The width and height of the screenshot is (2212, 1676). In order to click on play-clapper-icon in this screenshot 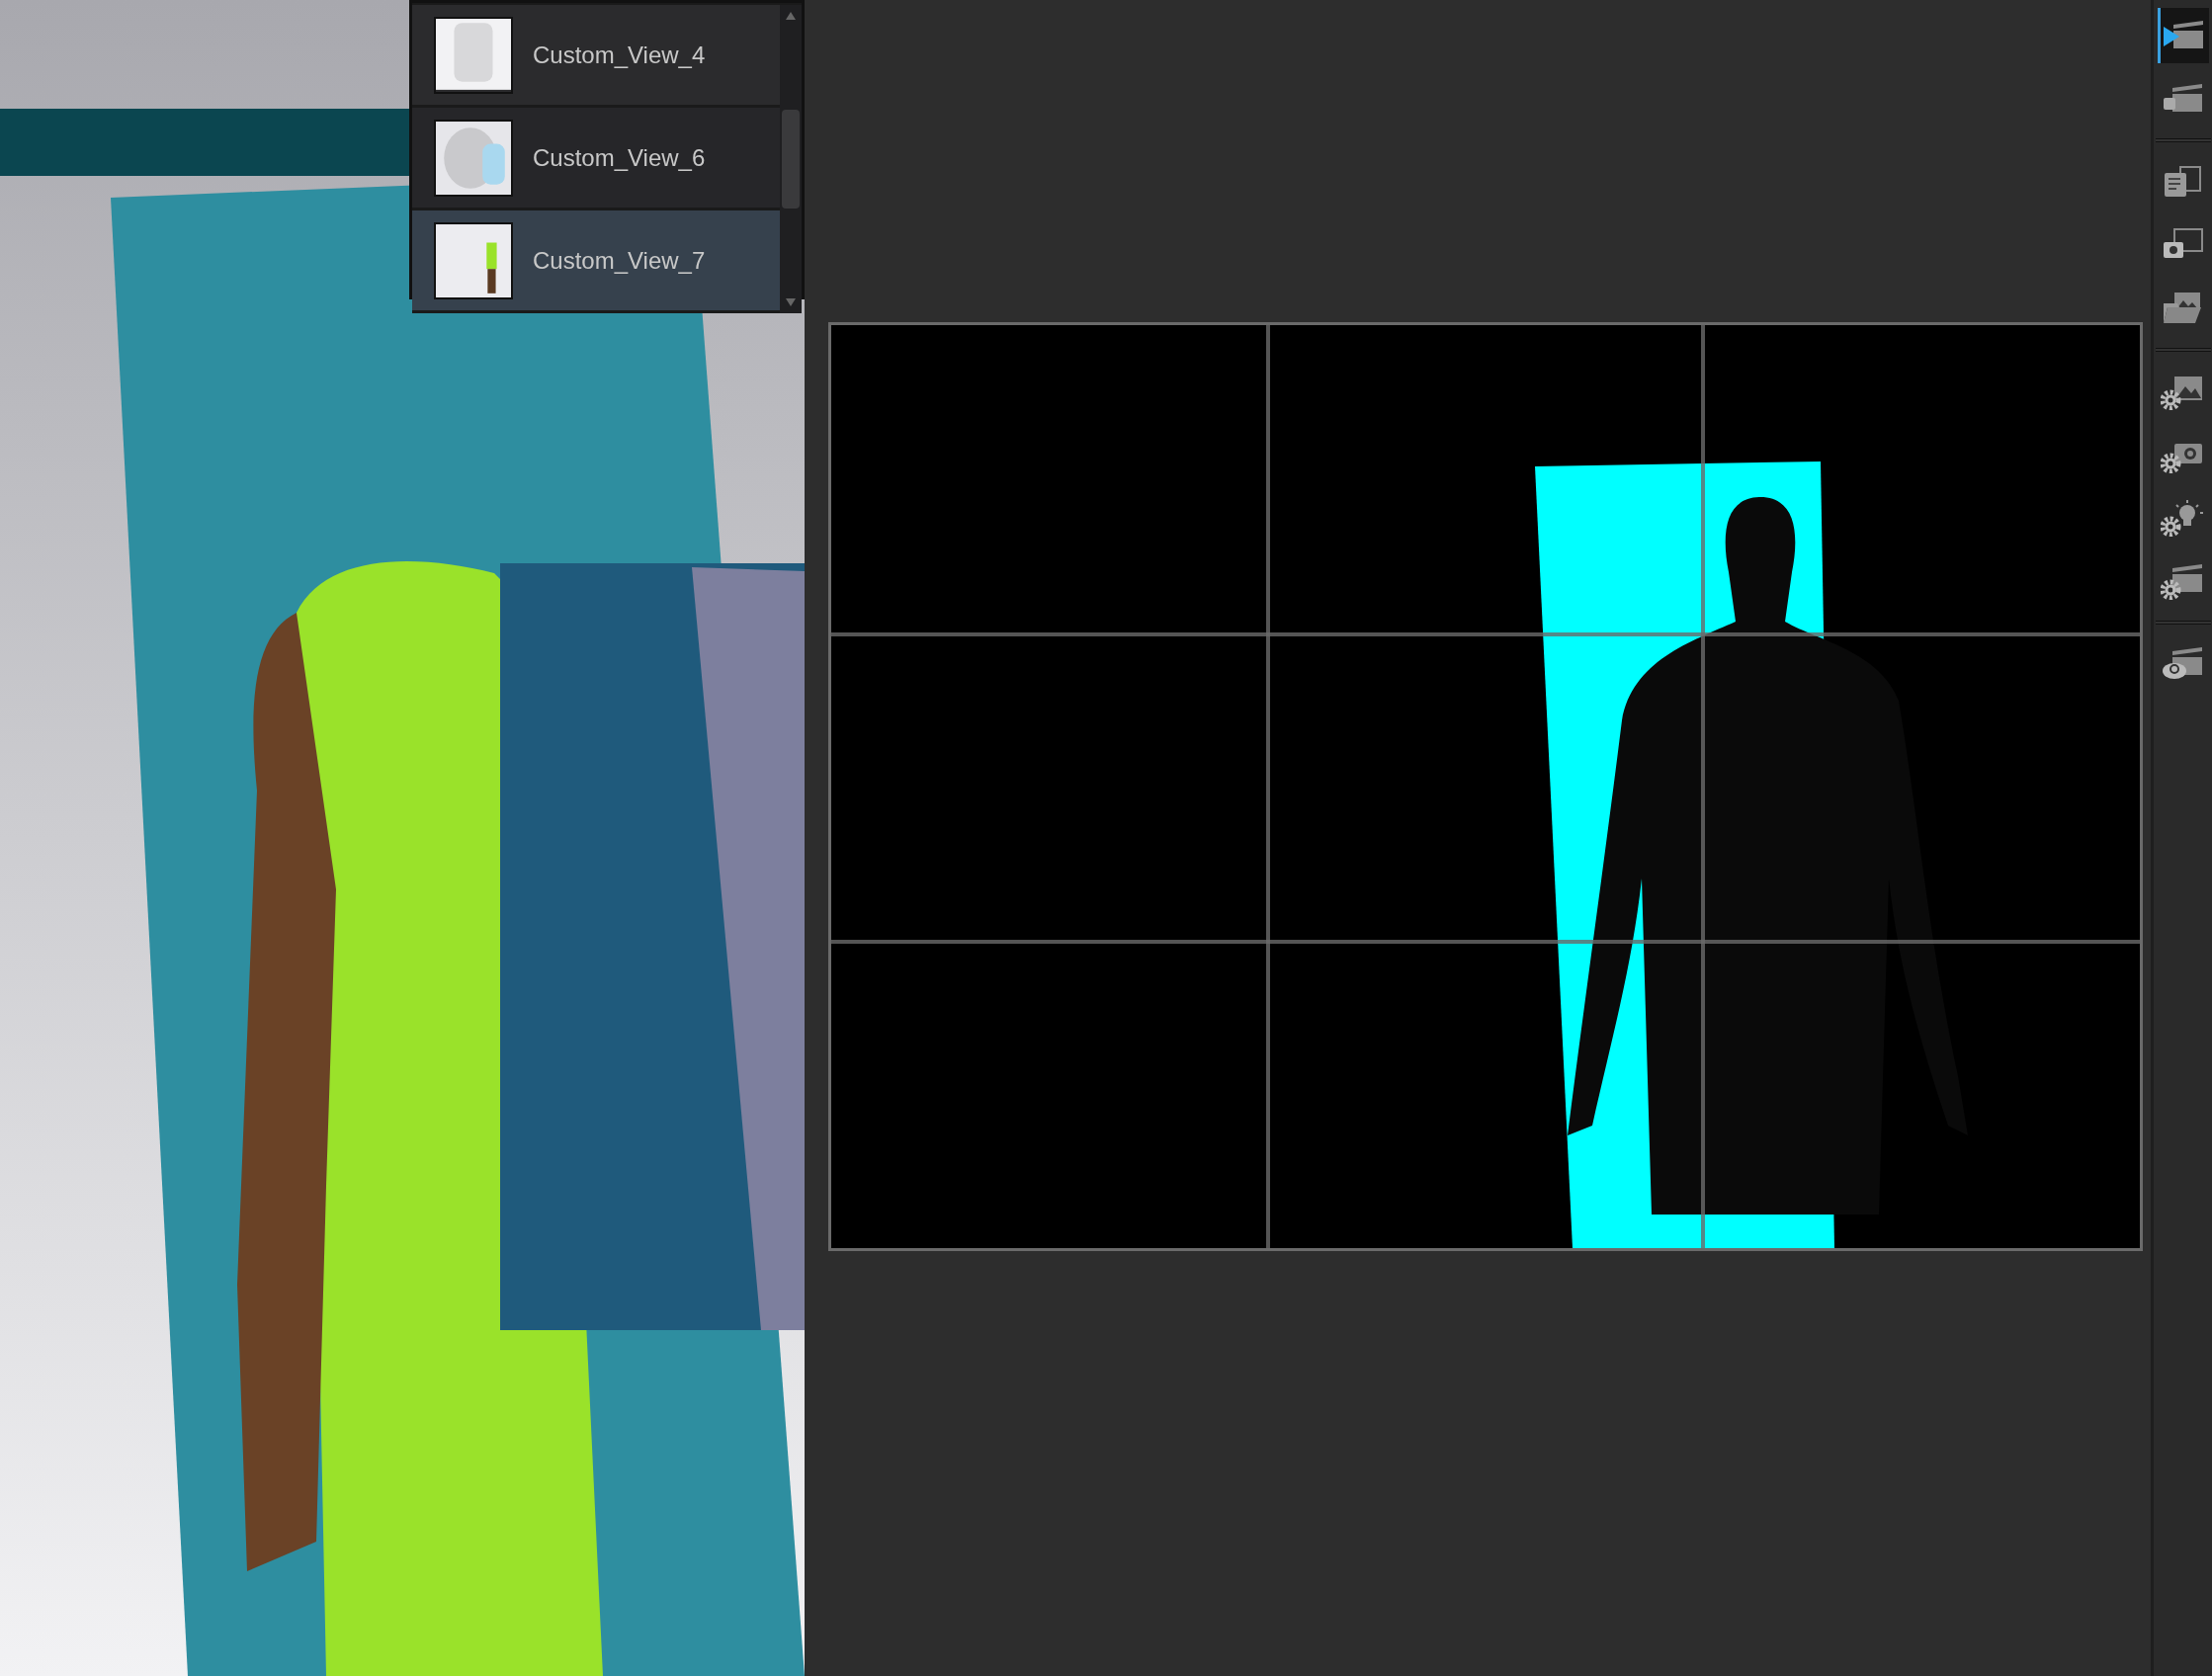, I will do `click(2183, 35)`.